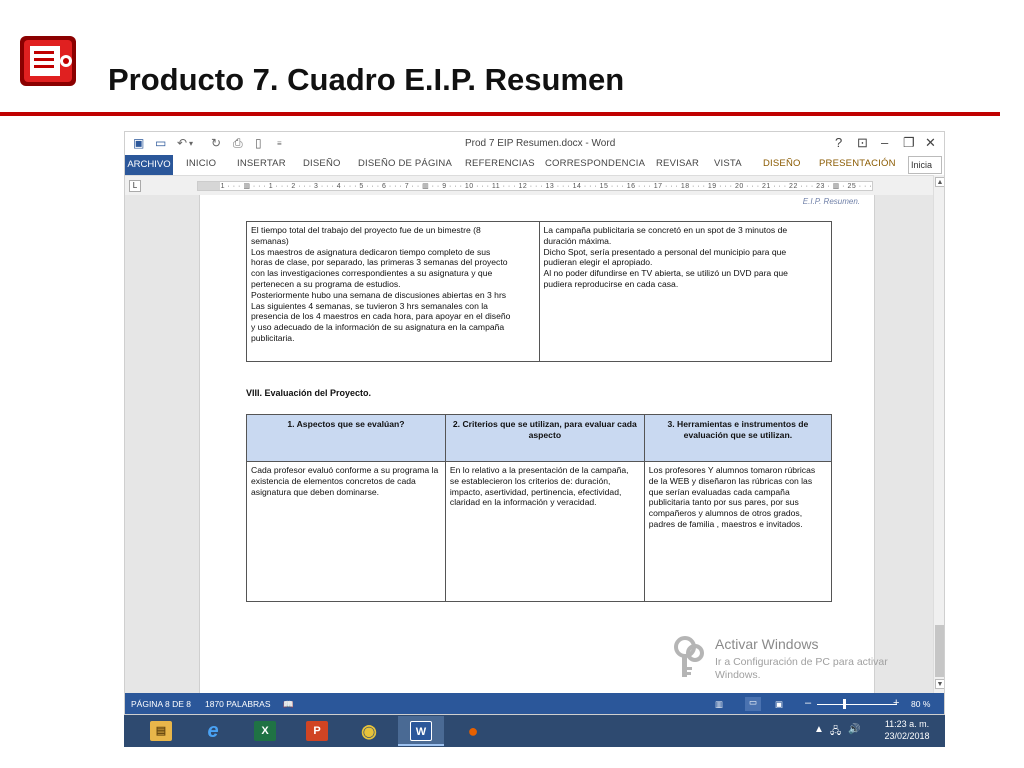  What do you see at coordinates (270, 240) in the screenshot?
I see `text-line: semanas)` at bounding box center [270, 240].